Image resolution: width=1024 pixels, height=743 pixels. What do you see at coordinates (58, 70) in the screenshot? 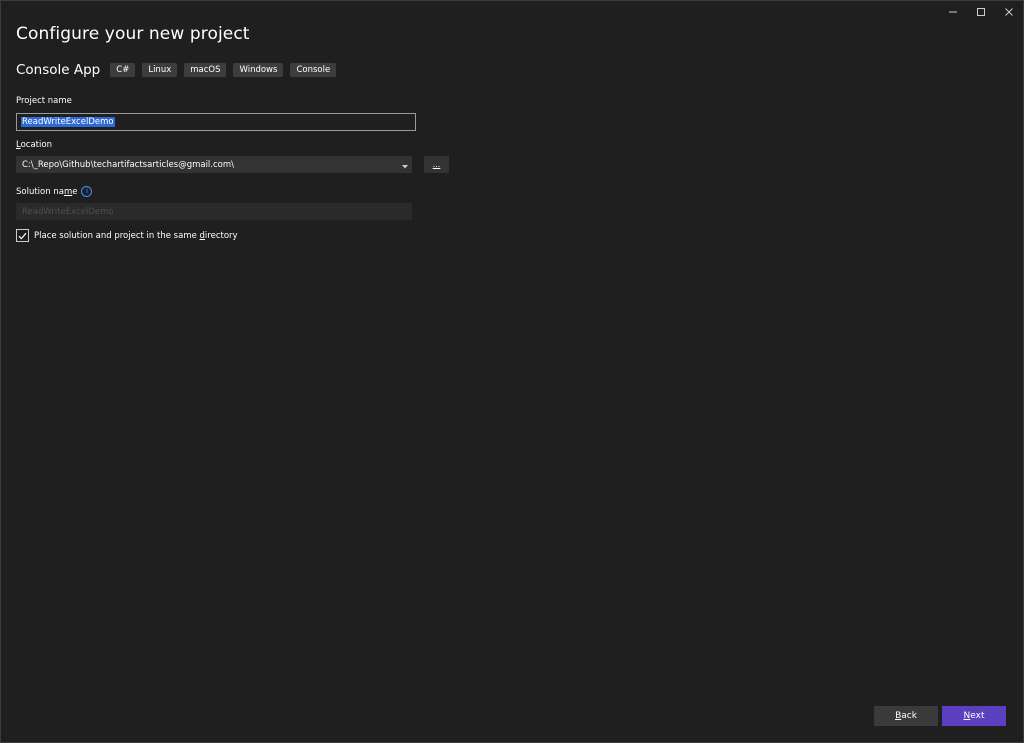
I see `template-name: Console App` at bounding box center [58, 70].